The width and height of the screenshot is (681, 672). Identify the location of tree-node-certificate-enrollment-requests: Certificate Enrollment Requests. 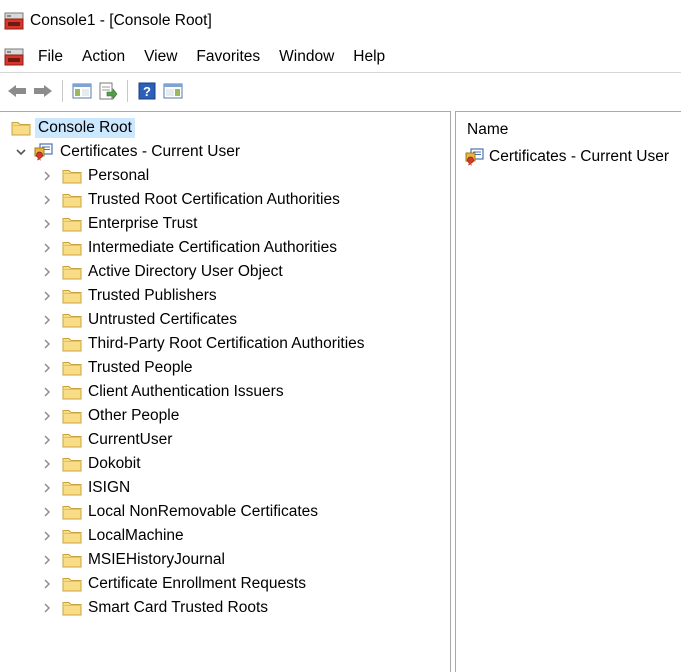
(173, 584).